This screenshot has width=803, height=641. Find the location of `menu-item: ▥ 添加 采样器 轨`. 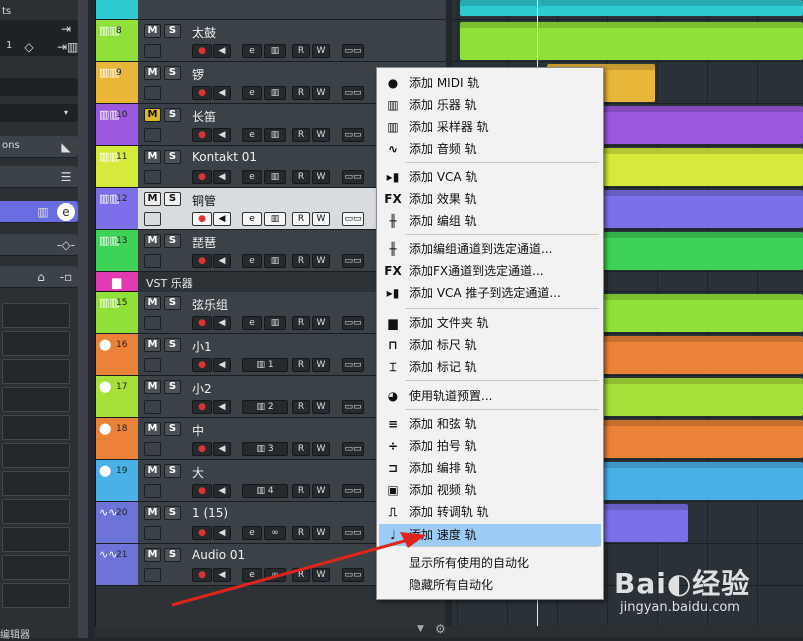

menu-item: ▥ 添加 采样器 轨 is located at coordinates (490, 127).